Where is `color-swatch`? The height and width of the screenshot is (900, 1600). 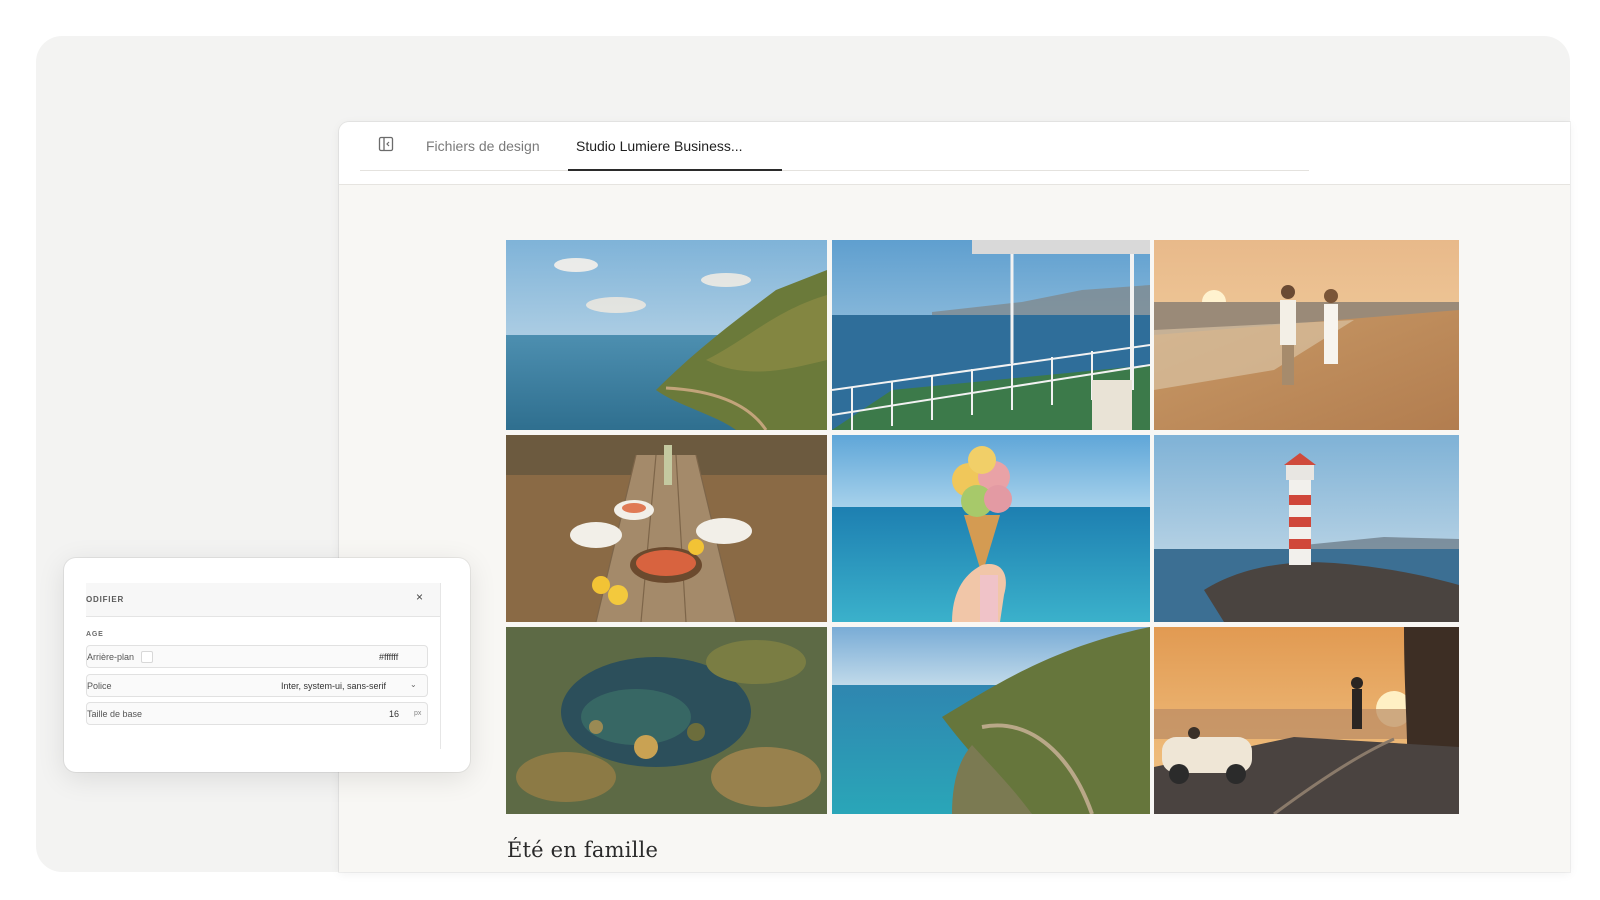 color-swatch is located at coordinates (147, 657).